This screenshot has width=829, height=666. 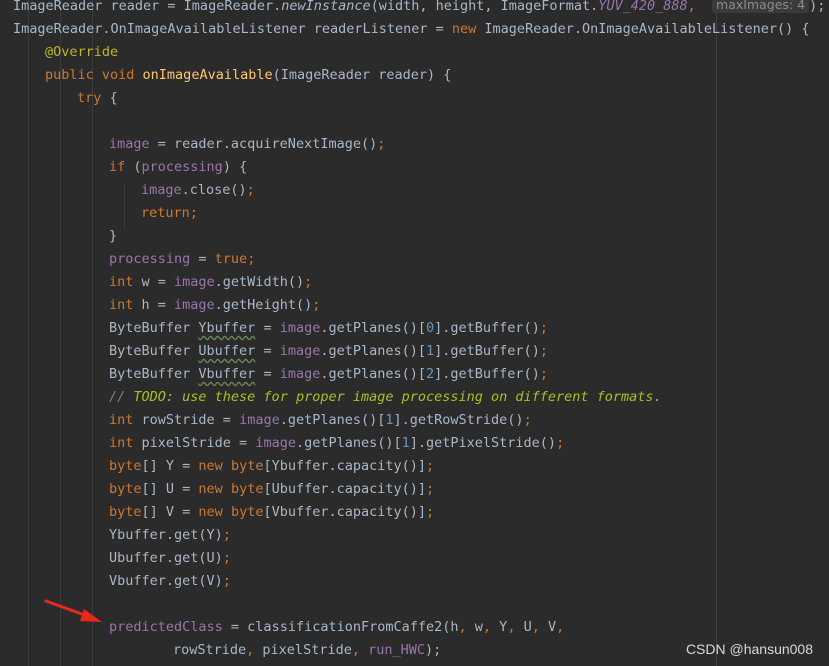 I want to click on code-line-24: Ybuffer.get(Y);, so click(x=170, y=535).